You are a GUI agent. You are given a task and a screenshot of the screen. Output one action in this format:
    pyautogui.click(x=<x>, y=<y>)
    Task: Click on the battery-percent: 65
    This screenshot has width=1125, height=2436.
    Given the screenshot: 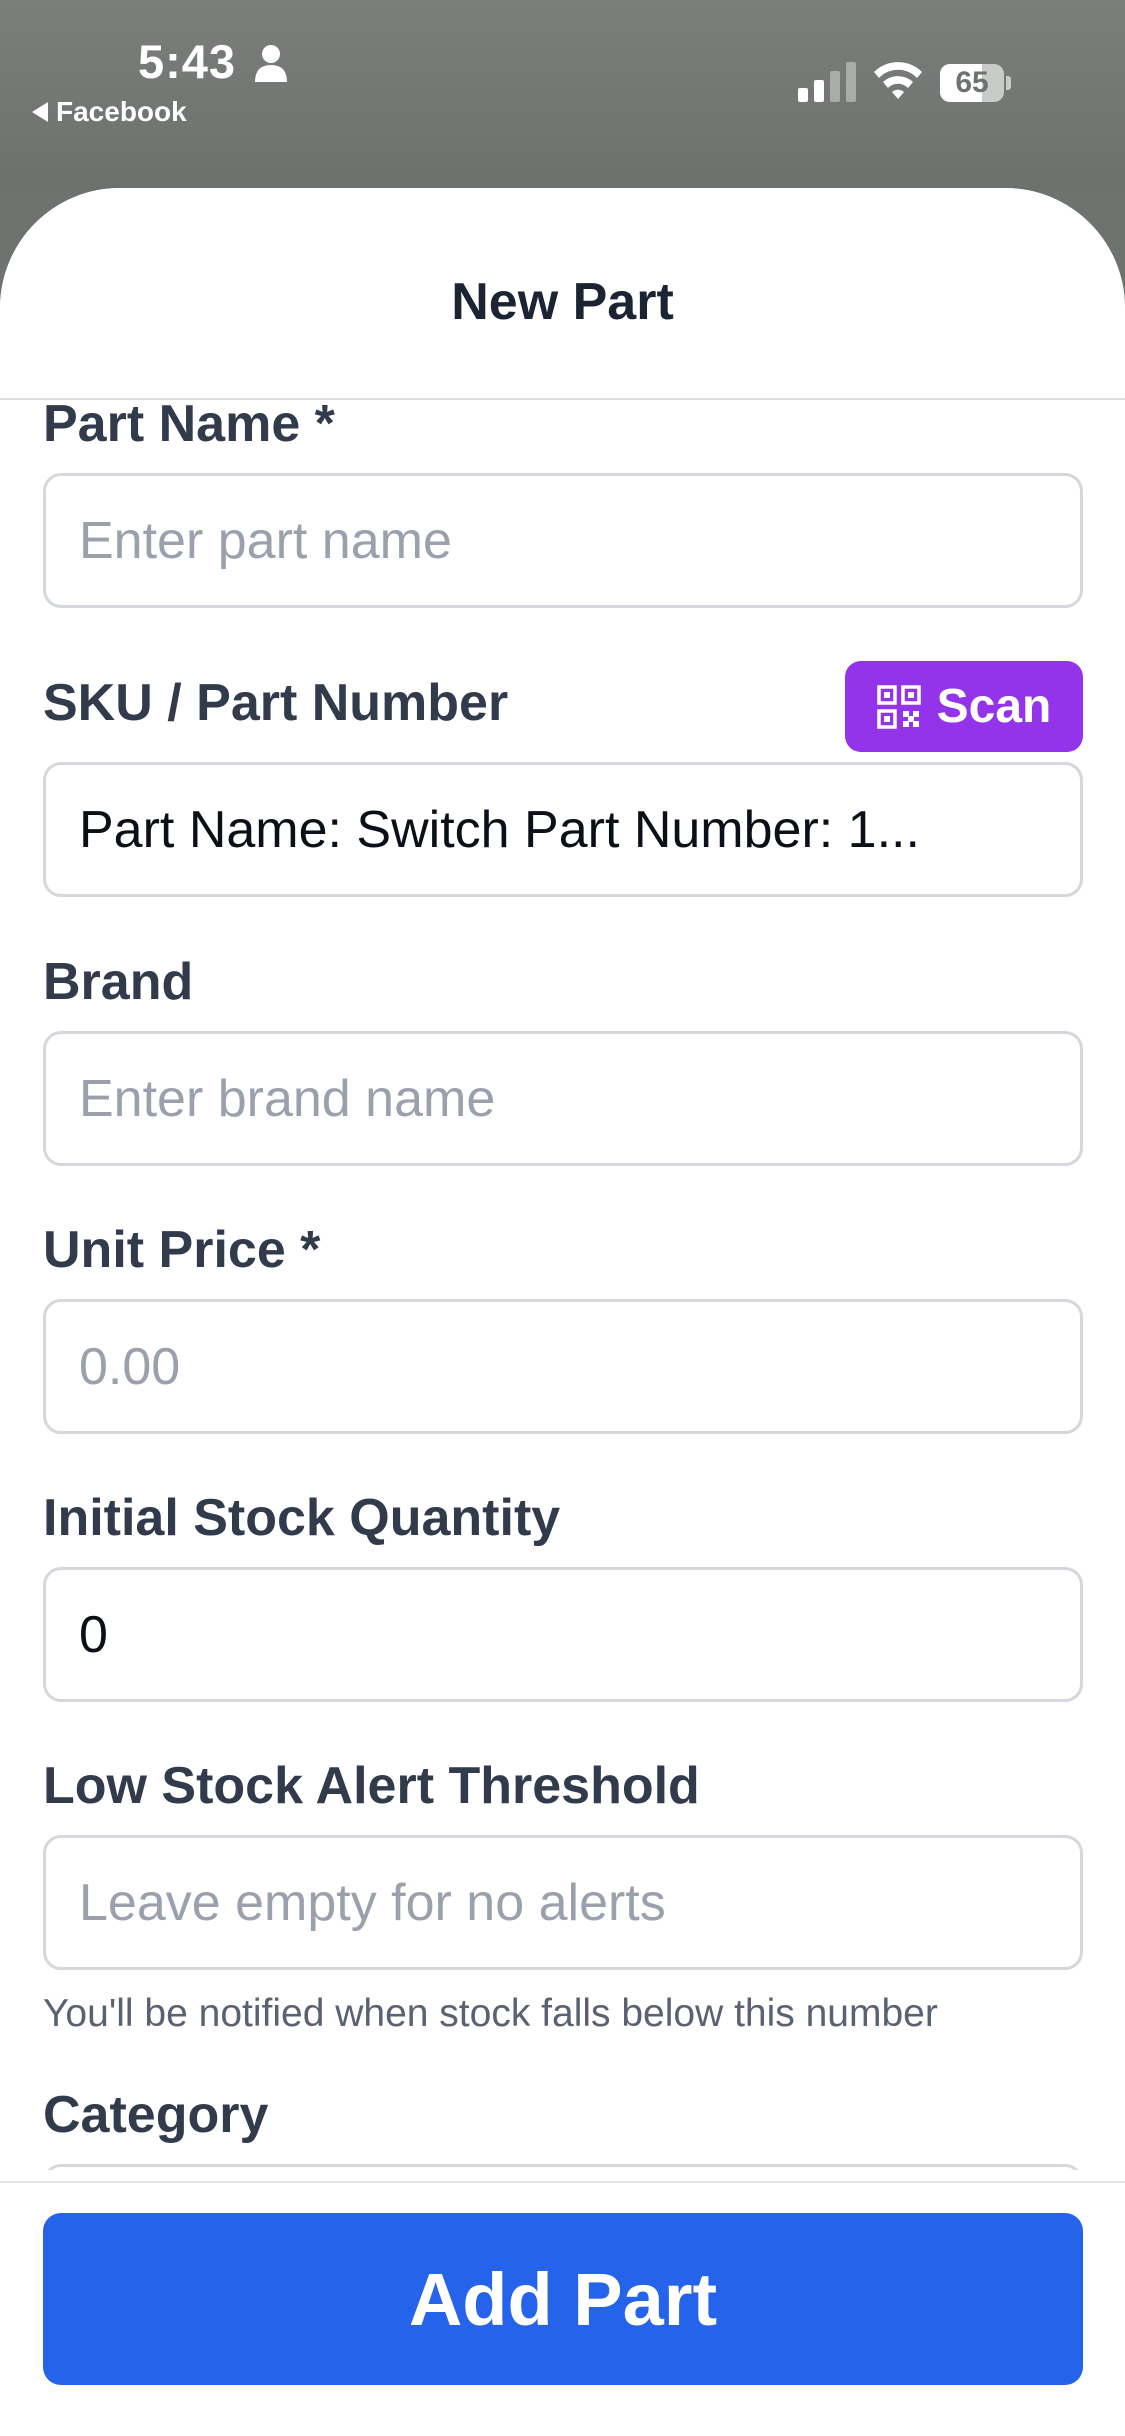 What is the action you would take?
    pyautogui.click(x=972, y=82)
    